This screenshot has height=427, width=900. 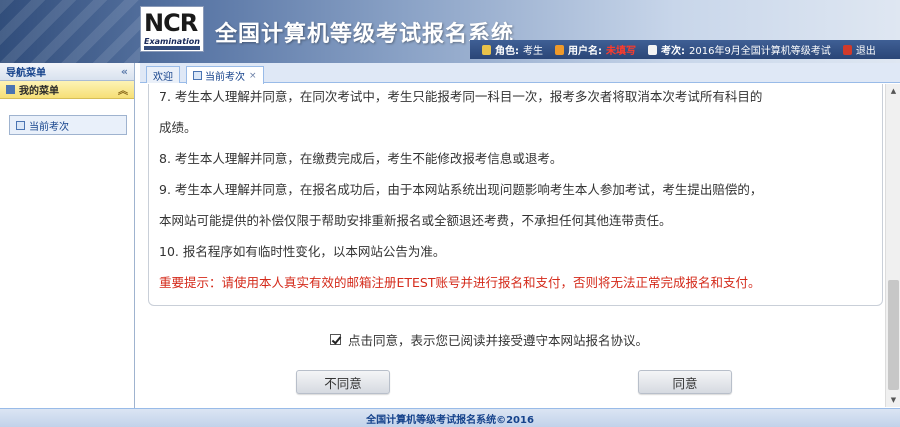 I want to click on close-tab-icon: ×, so click(x=253, y=76).